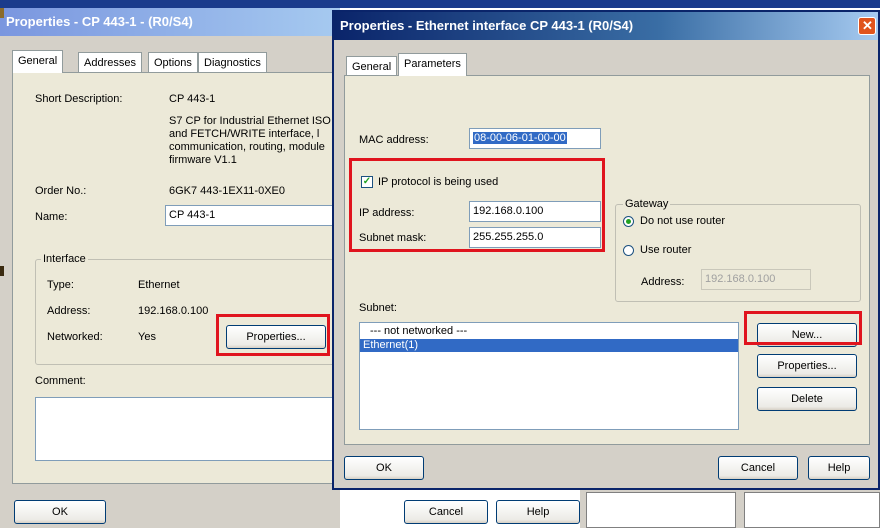 This screenshot has width=880, height=528. What do you see at coordinates (170, 22) in the screenshot?
I see `window-title: Properties - CP 443-1 - (R0/S4)` at bounding box center [170, 22].